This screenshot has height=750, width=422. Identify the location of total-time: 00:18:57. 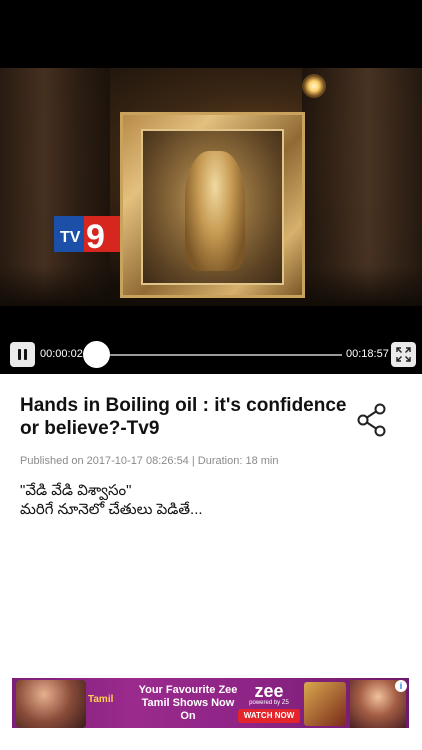
(367, 354).